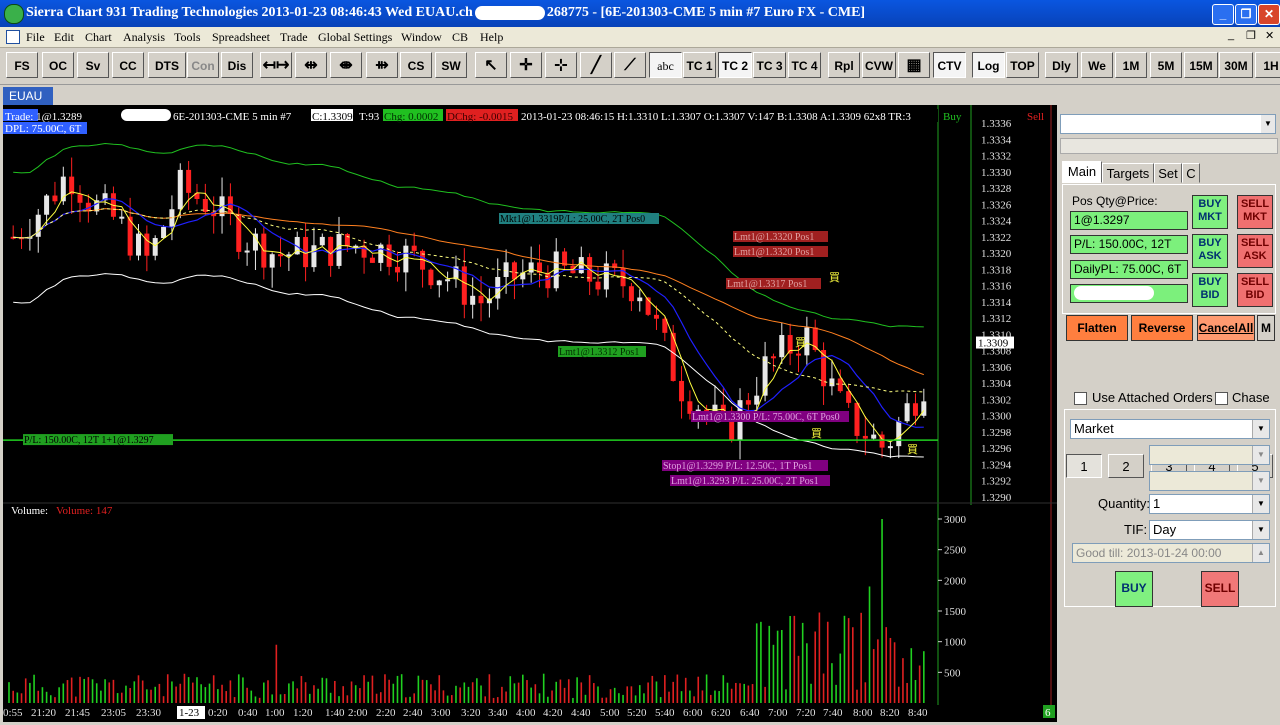 This screenshot has width=1280, height=725. What do you see at coordinates (1220, 589) in the screenshot?
I see `sell-button: SELL` at bounding box center [1220, 589].